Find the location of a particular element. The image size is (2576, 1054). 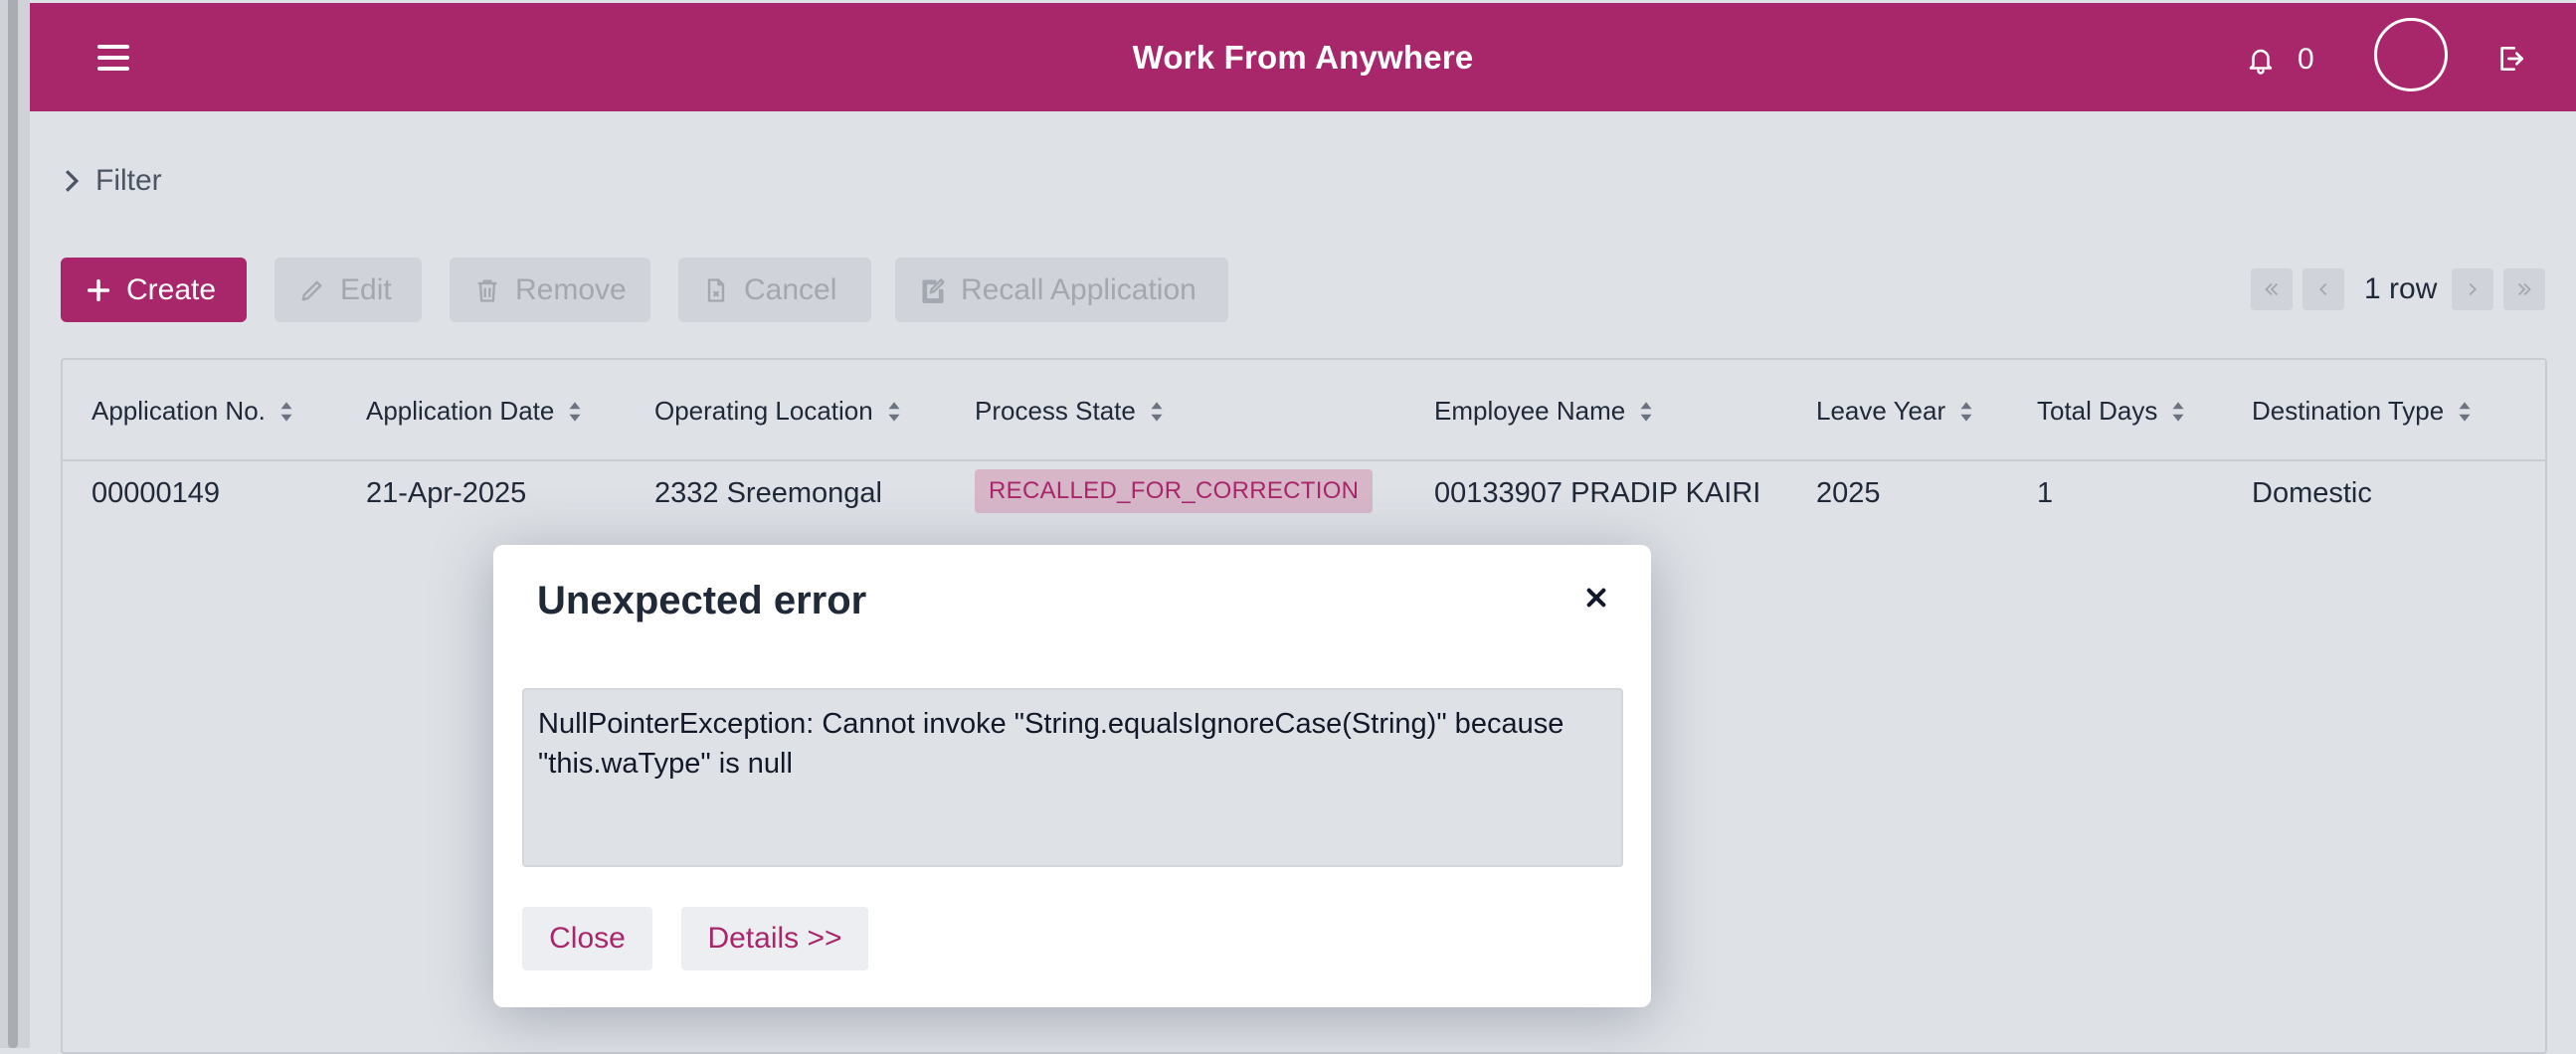

left-rail is located at coordinates (15, 524).